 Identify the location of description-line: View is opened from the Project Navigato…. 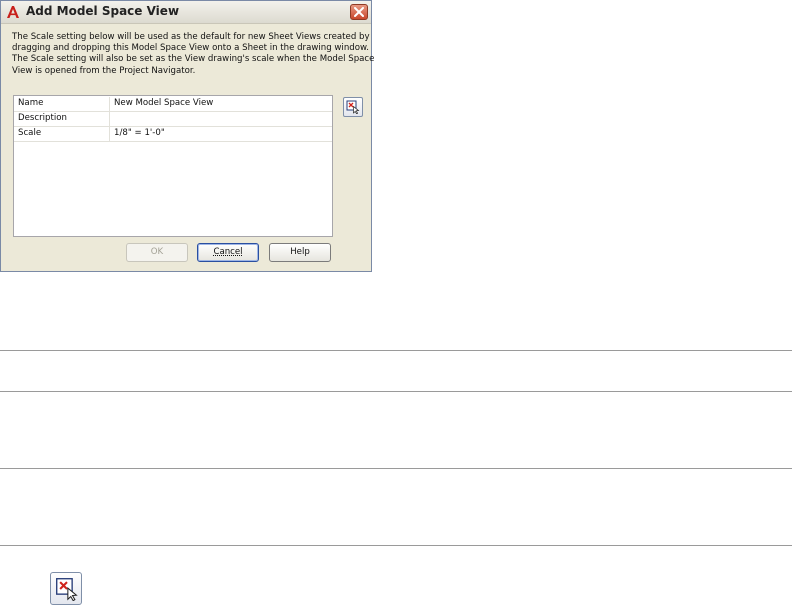
(104, 70).